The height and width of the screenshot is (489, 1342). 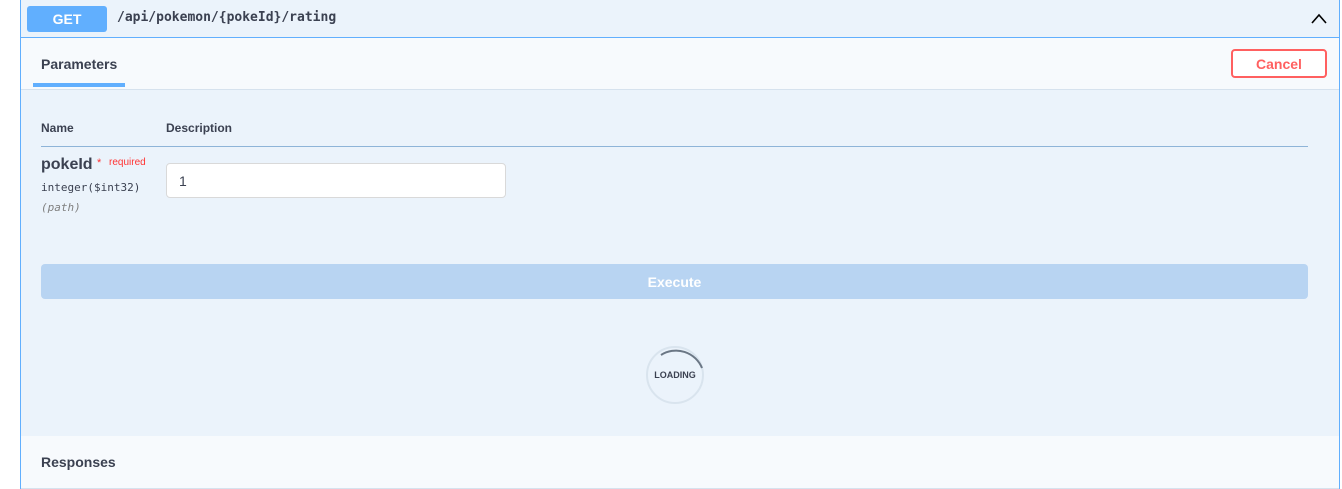 What do you see at coordinates (680, 462) in the screenshot?
I see `responses-section-header: Responses` at bounding box center [680, 462].